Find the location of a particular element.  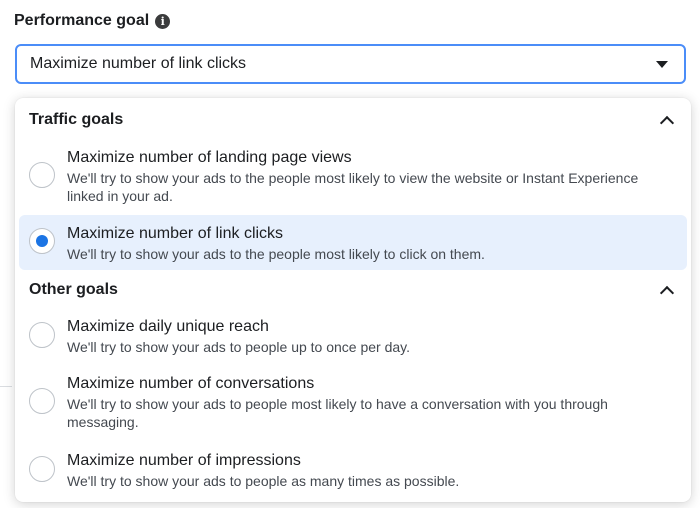

radio-selected-dot is located at coordinates (42, 241).